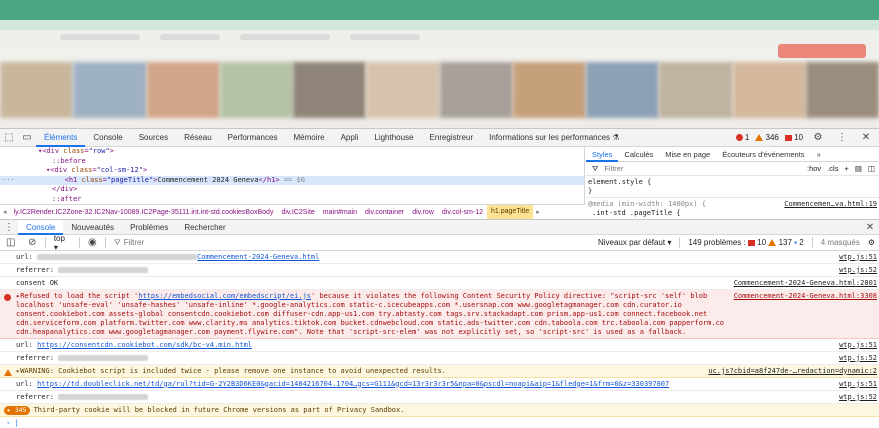 Image resolution: width=879 pixels, height=428 pixels. What do you see at coordinates (198, 138) in the screenshot?
I see `tab-network: Réseau` at bounding box center [198, 138].